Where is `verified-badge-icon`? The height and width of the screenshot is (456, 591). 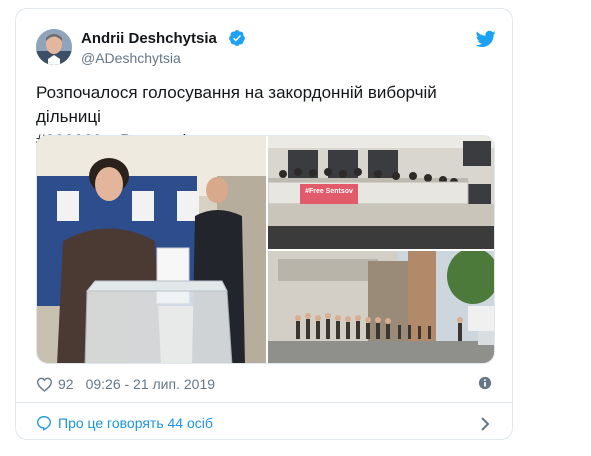 verified-badge-icon is located at coordinates (237, 38).